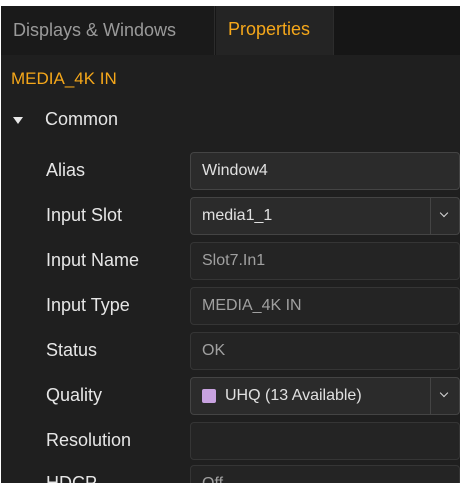  I want to click on status-field: OK, so click(325, 351).